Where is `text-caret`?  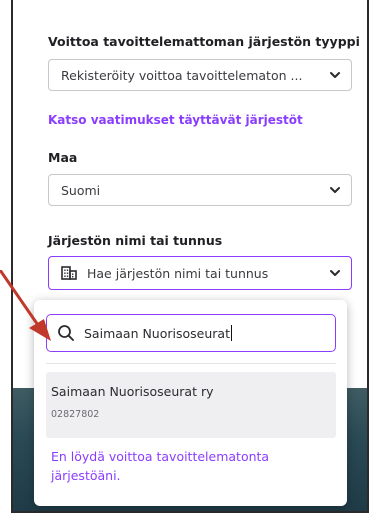
text-caret is located at coordinates (231, 333).